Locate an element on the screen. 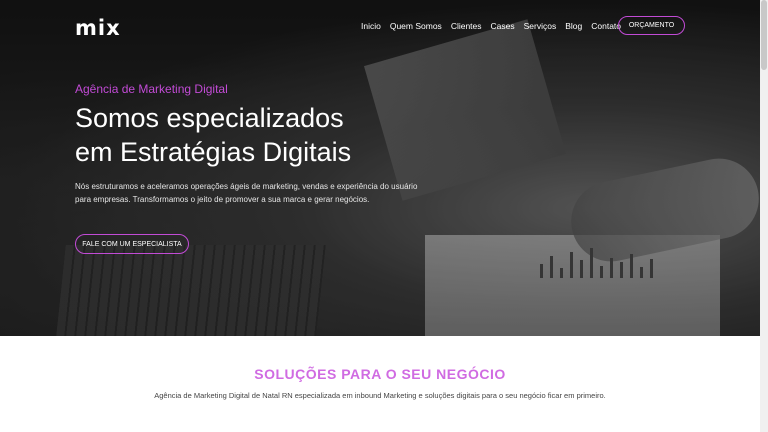 This screenshot has width=768, height=432. hero-eyebrow: Agência de Marketing Digital is located at coordinates (151, 89).